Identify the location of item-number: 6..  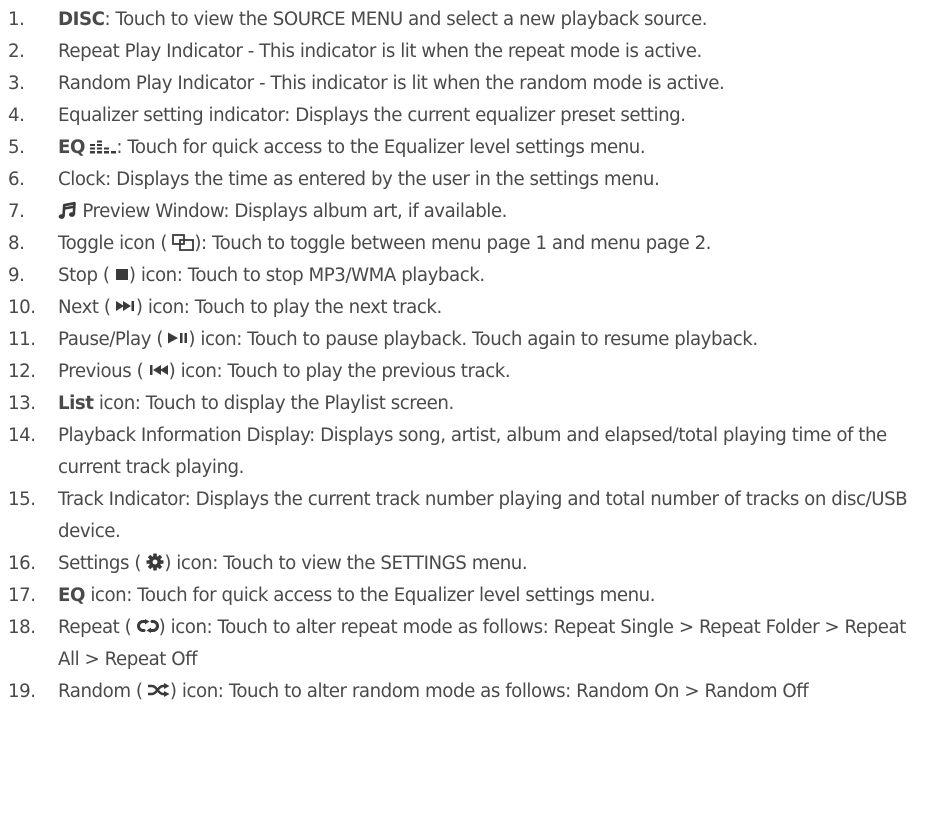
(16, 179).